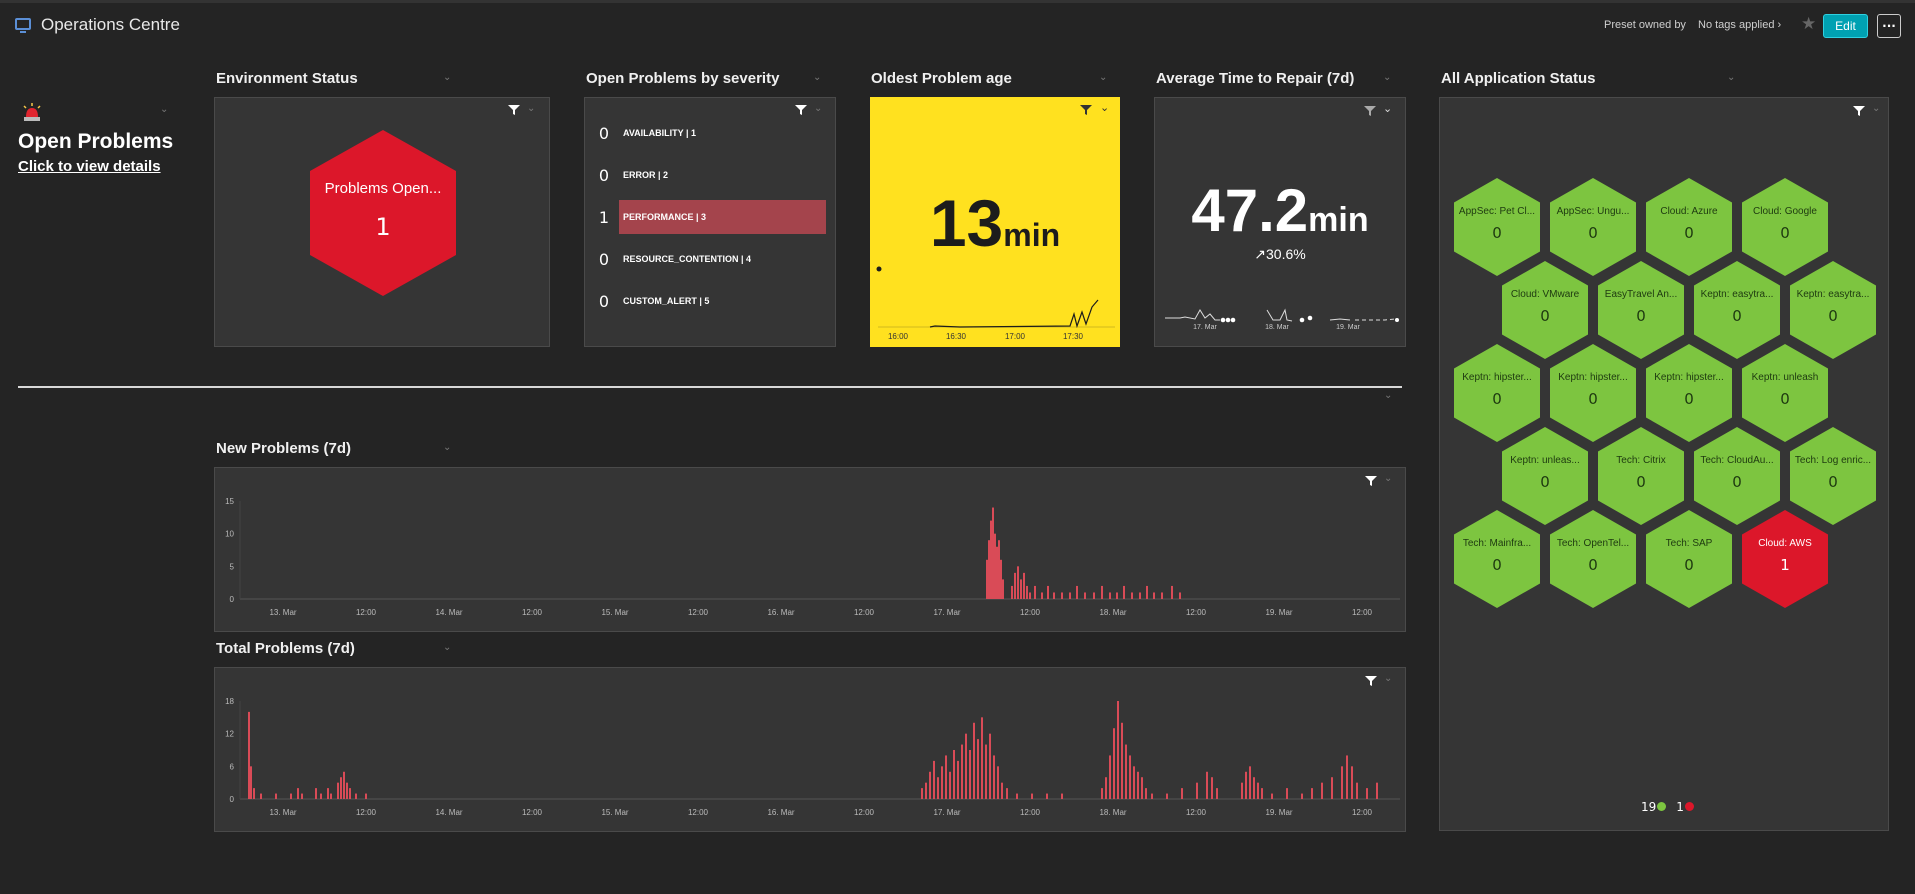 The width and height of the screenshot is (1915, 894). I want to click on y-tick-label: 12, so click(229, 734).